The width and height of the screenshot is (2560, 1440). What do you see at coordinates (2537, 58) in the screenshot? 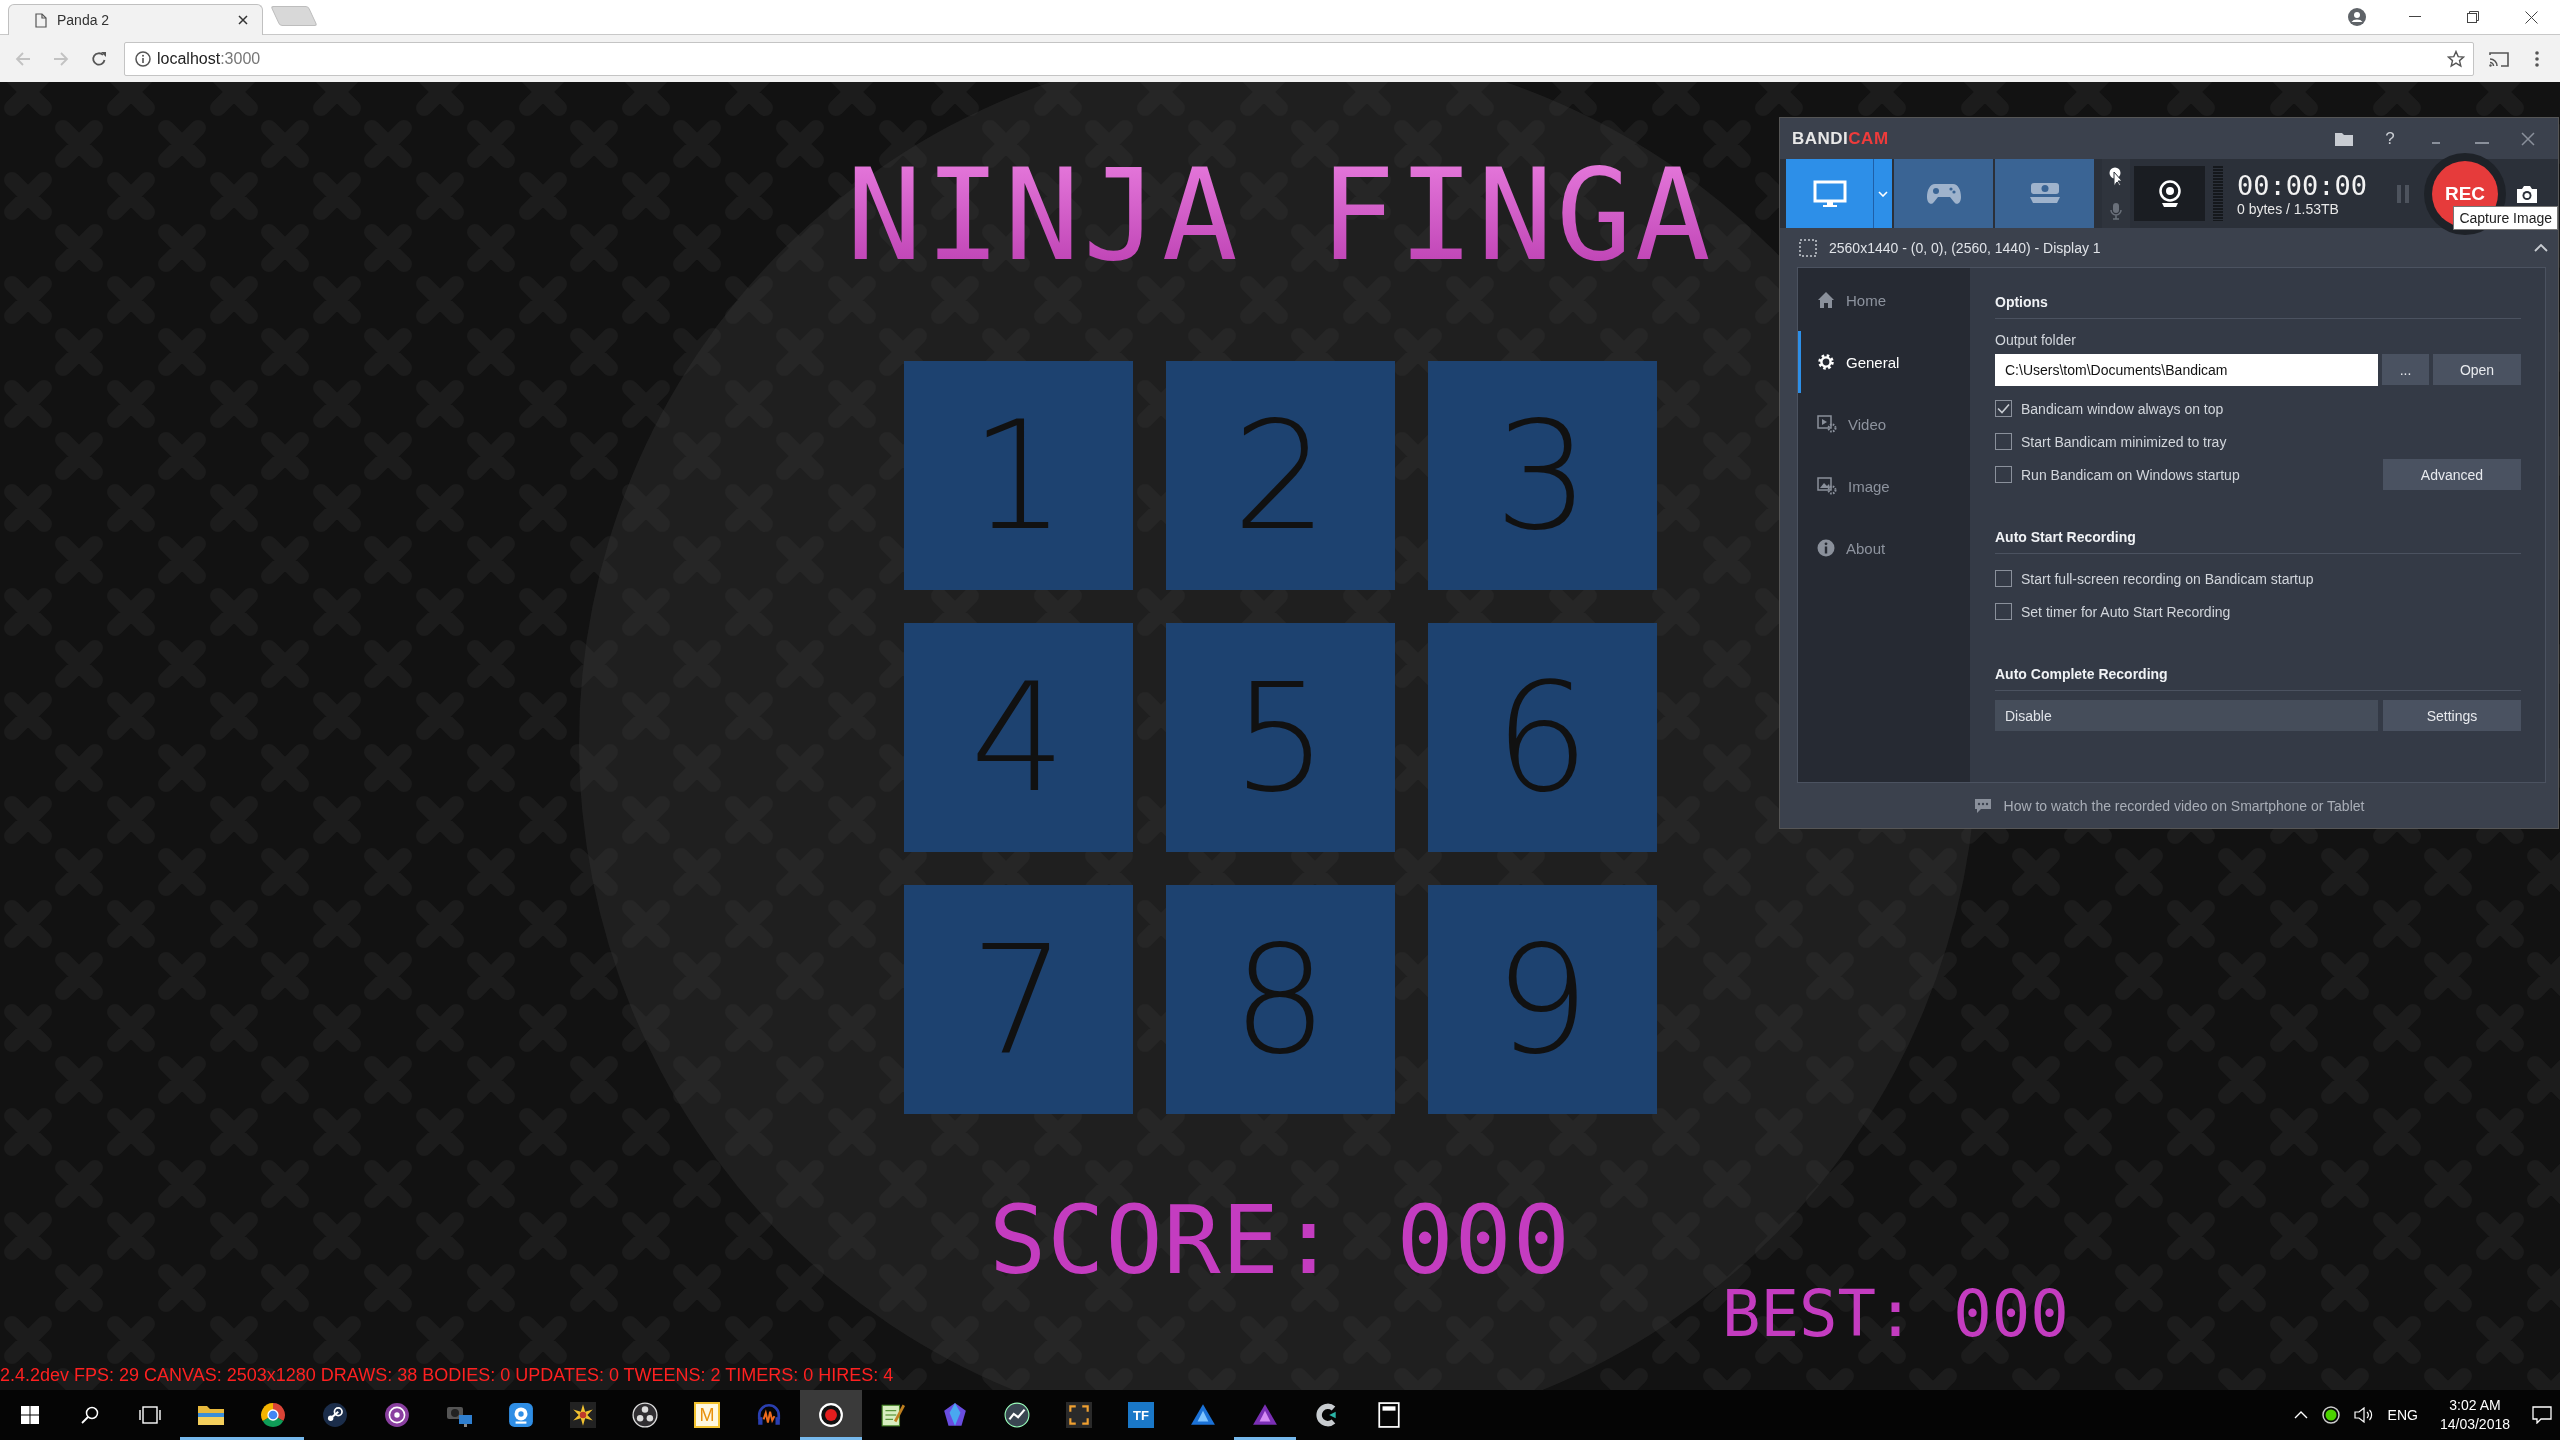
I see `menu-icon` at bounding box center [2537, 58].